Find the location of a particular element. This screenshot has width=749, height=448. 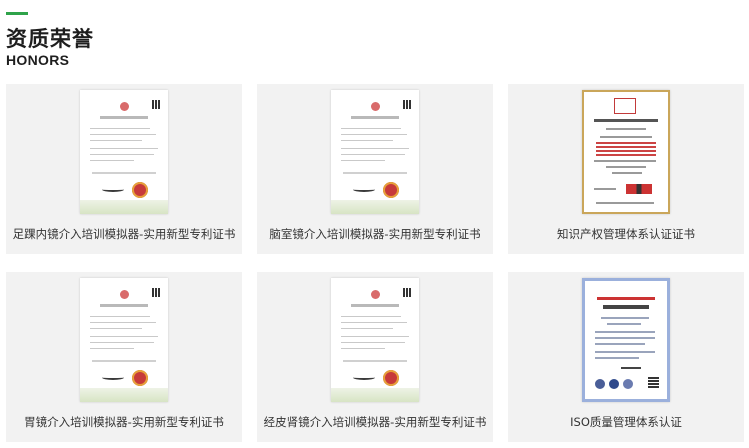

honor-card: 脑室镜介入培训模拟器-实用新型专利证书 is located at coordinates (375, 169).